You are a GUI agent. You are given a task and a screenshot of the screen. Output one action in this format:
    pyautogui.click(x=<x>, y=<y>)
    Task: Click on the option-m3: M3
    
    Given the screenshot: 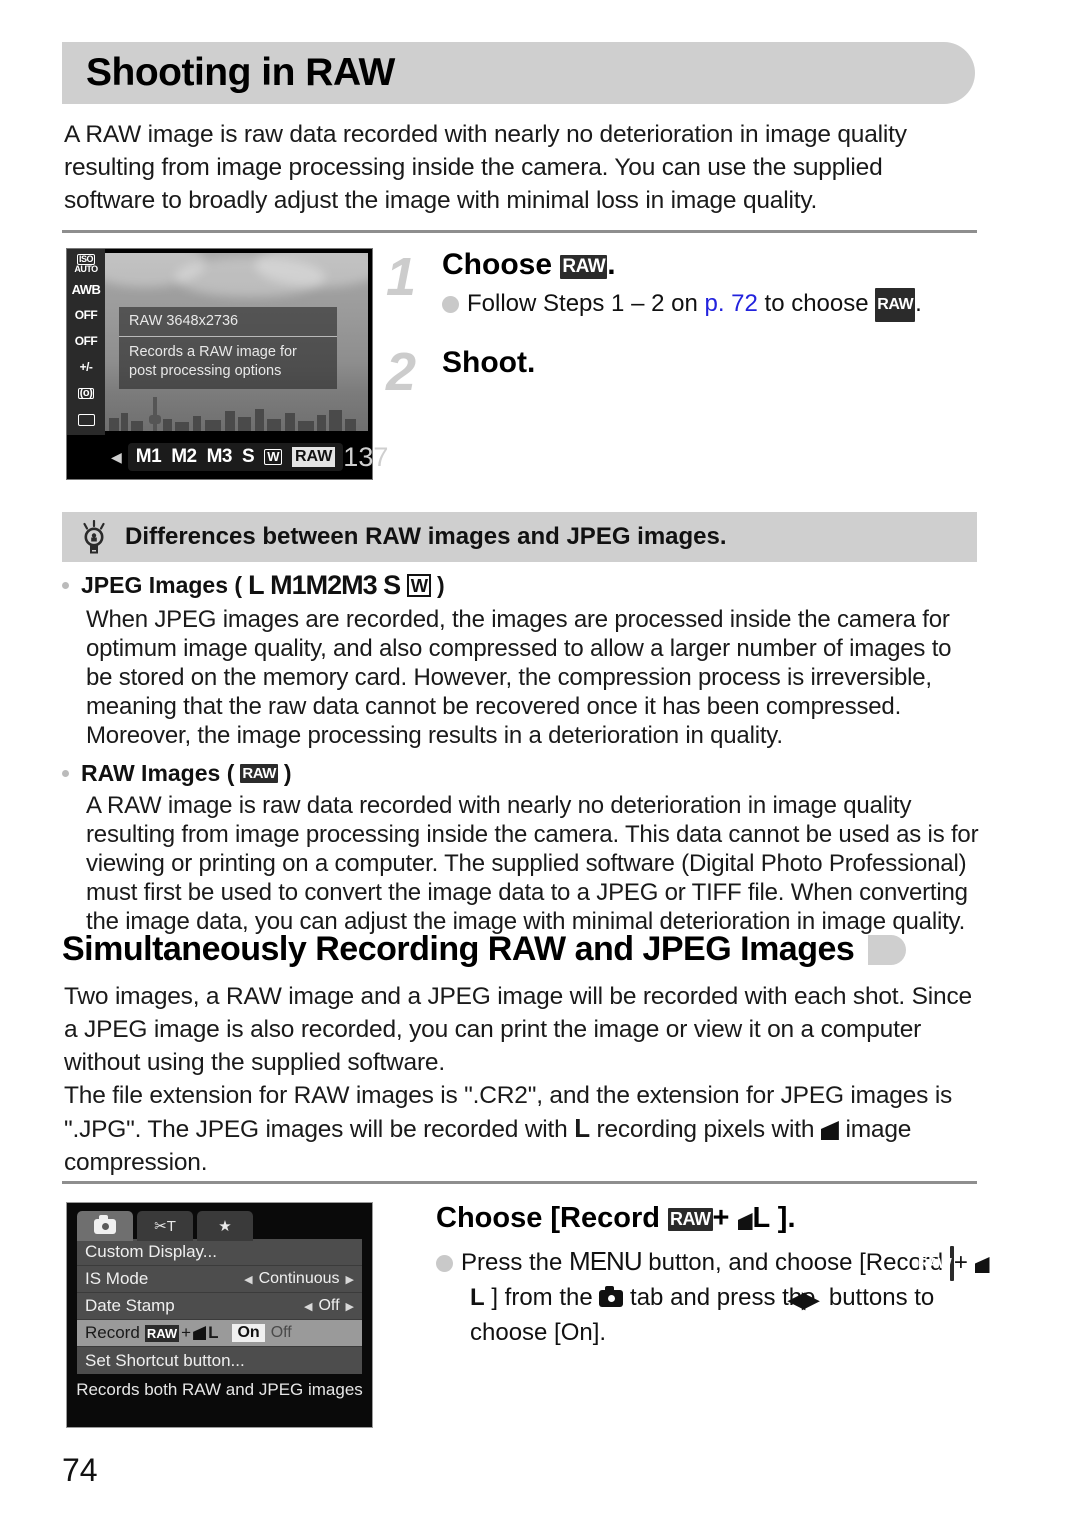 What is the action you would take?
    pyautogui.click(x=220, y=457)
    